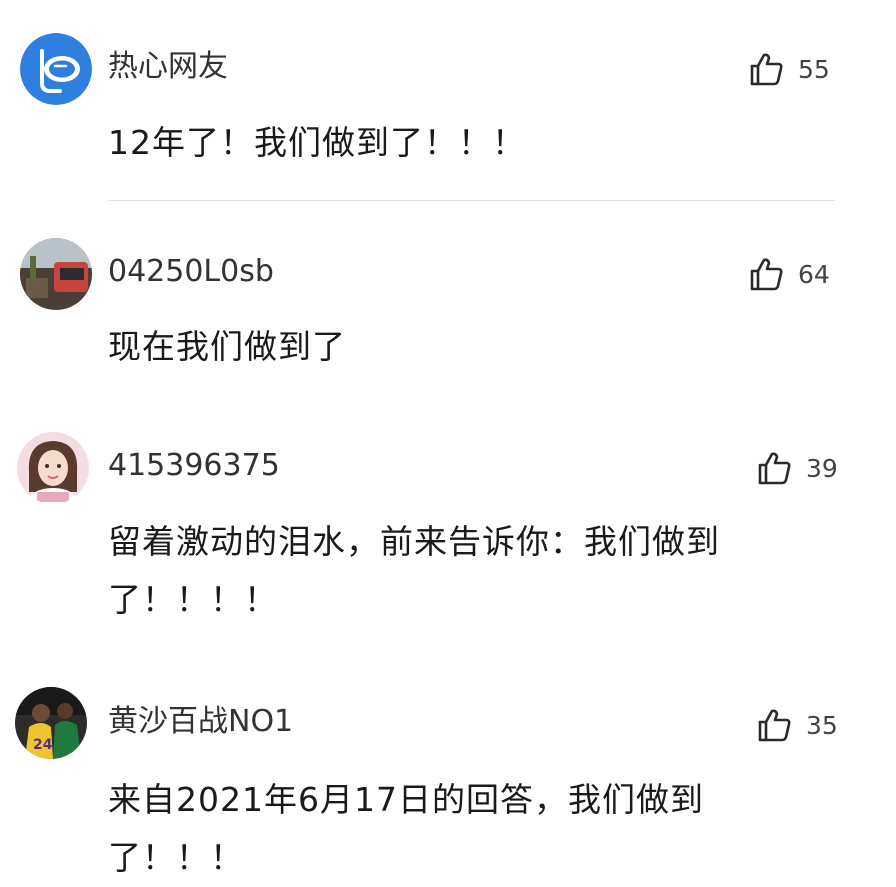  I want to click on comment-text: 来自2021年6月17日的回答，我们做到了！！！, so click(406, 828).